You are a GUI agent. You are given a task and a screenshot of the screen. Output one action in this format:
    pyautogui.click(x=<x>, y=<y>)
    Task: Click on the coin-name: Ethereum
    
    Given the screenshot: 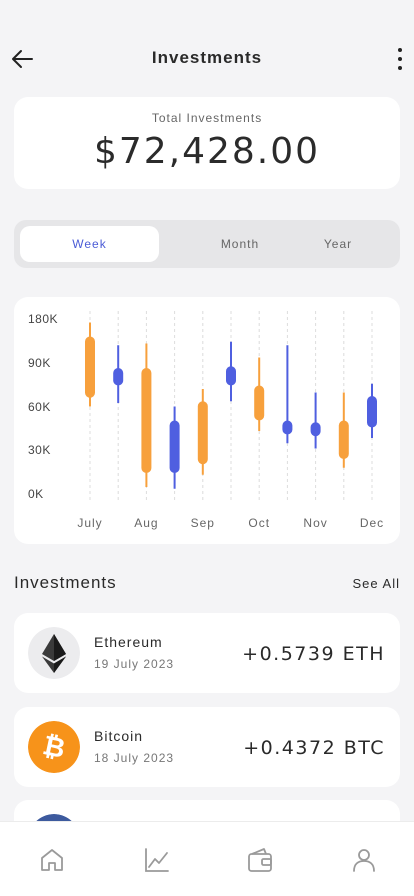 What is the action you would take?
    pyautogui.click(x=128, y=642)
    